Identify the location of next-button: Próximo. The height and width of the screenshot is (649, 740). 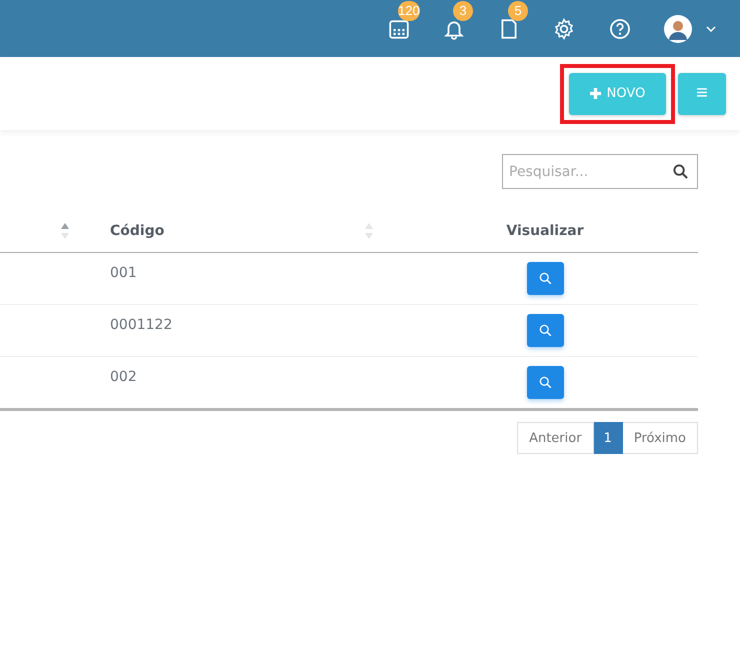
(660, 438).